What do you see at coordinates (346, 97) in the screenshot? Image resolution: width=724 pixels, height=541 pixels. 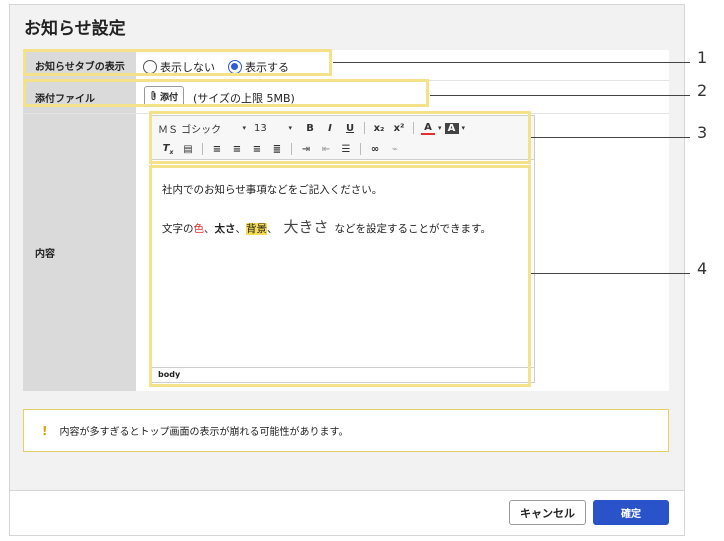 I see `attachment-row: 添付ファイル 添付 (サイズの上限 5MB)` at bounding box center [346, 97].